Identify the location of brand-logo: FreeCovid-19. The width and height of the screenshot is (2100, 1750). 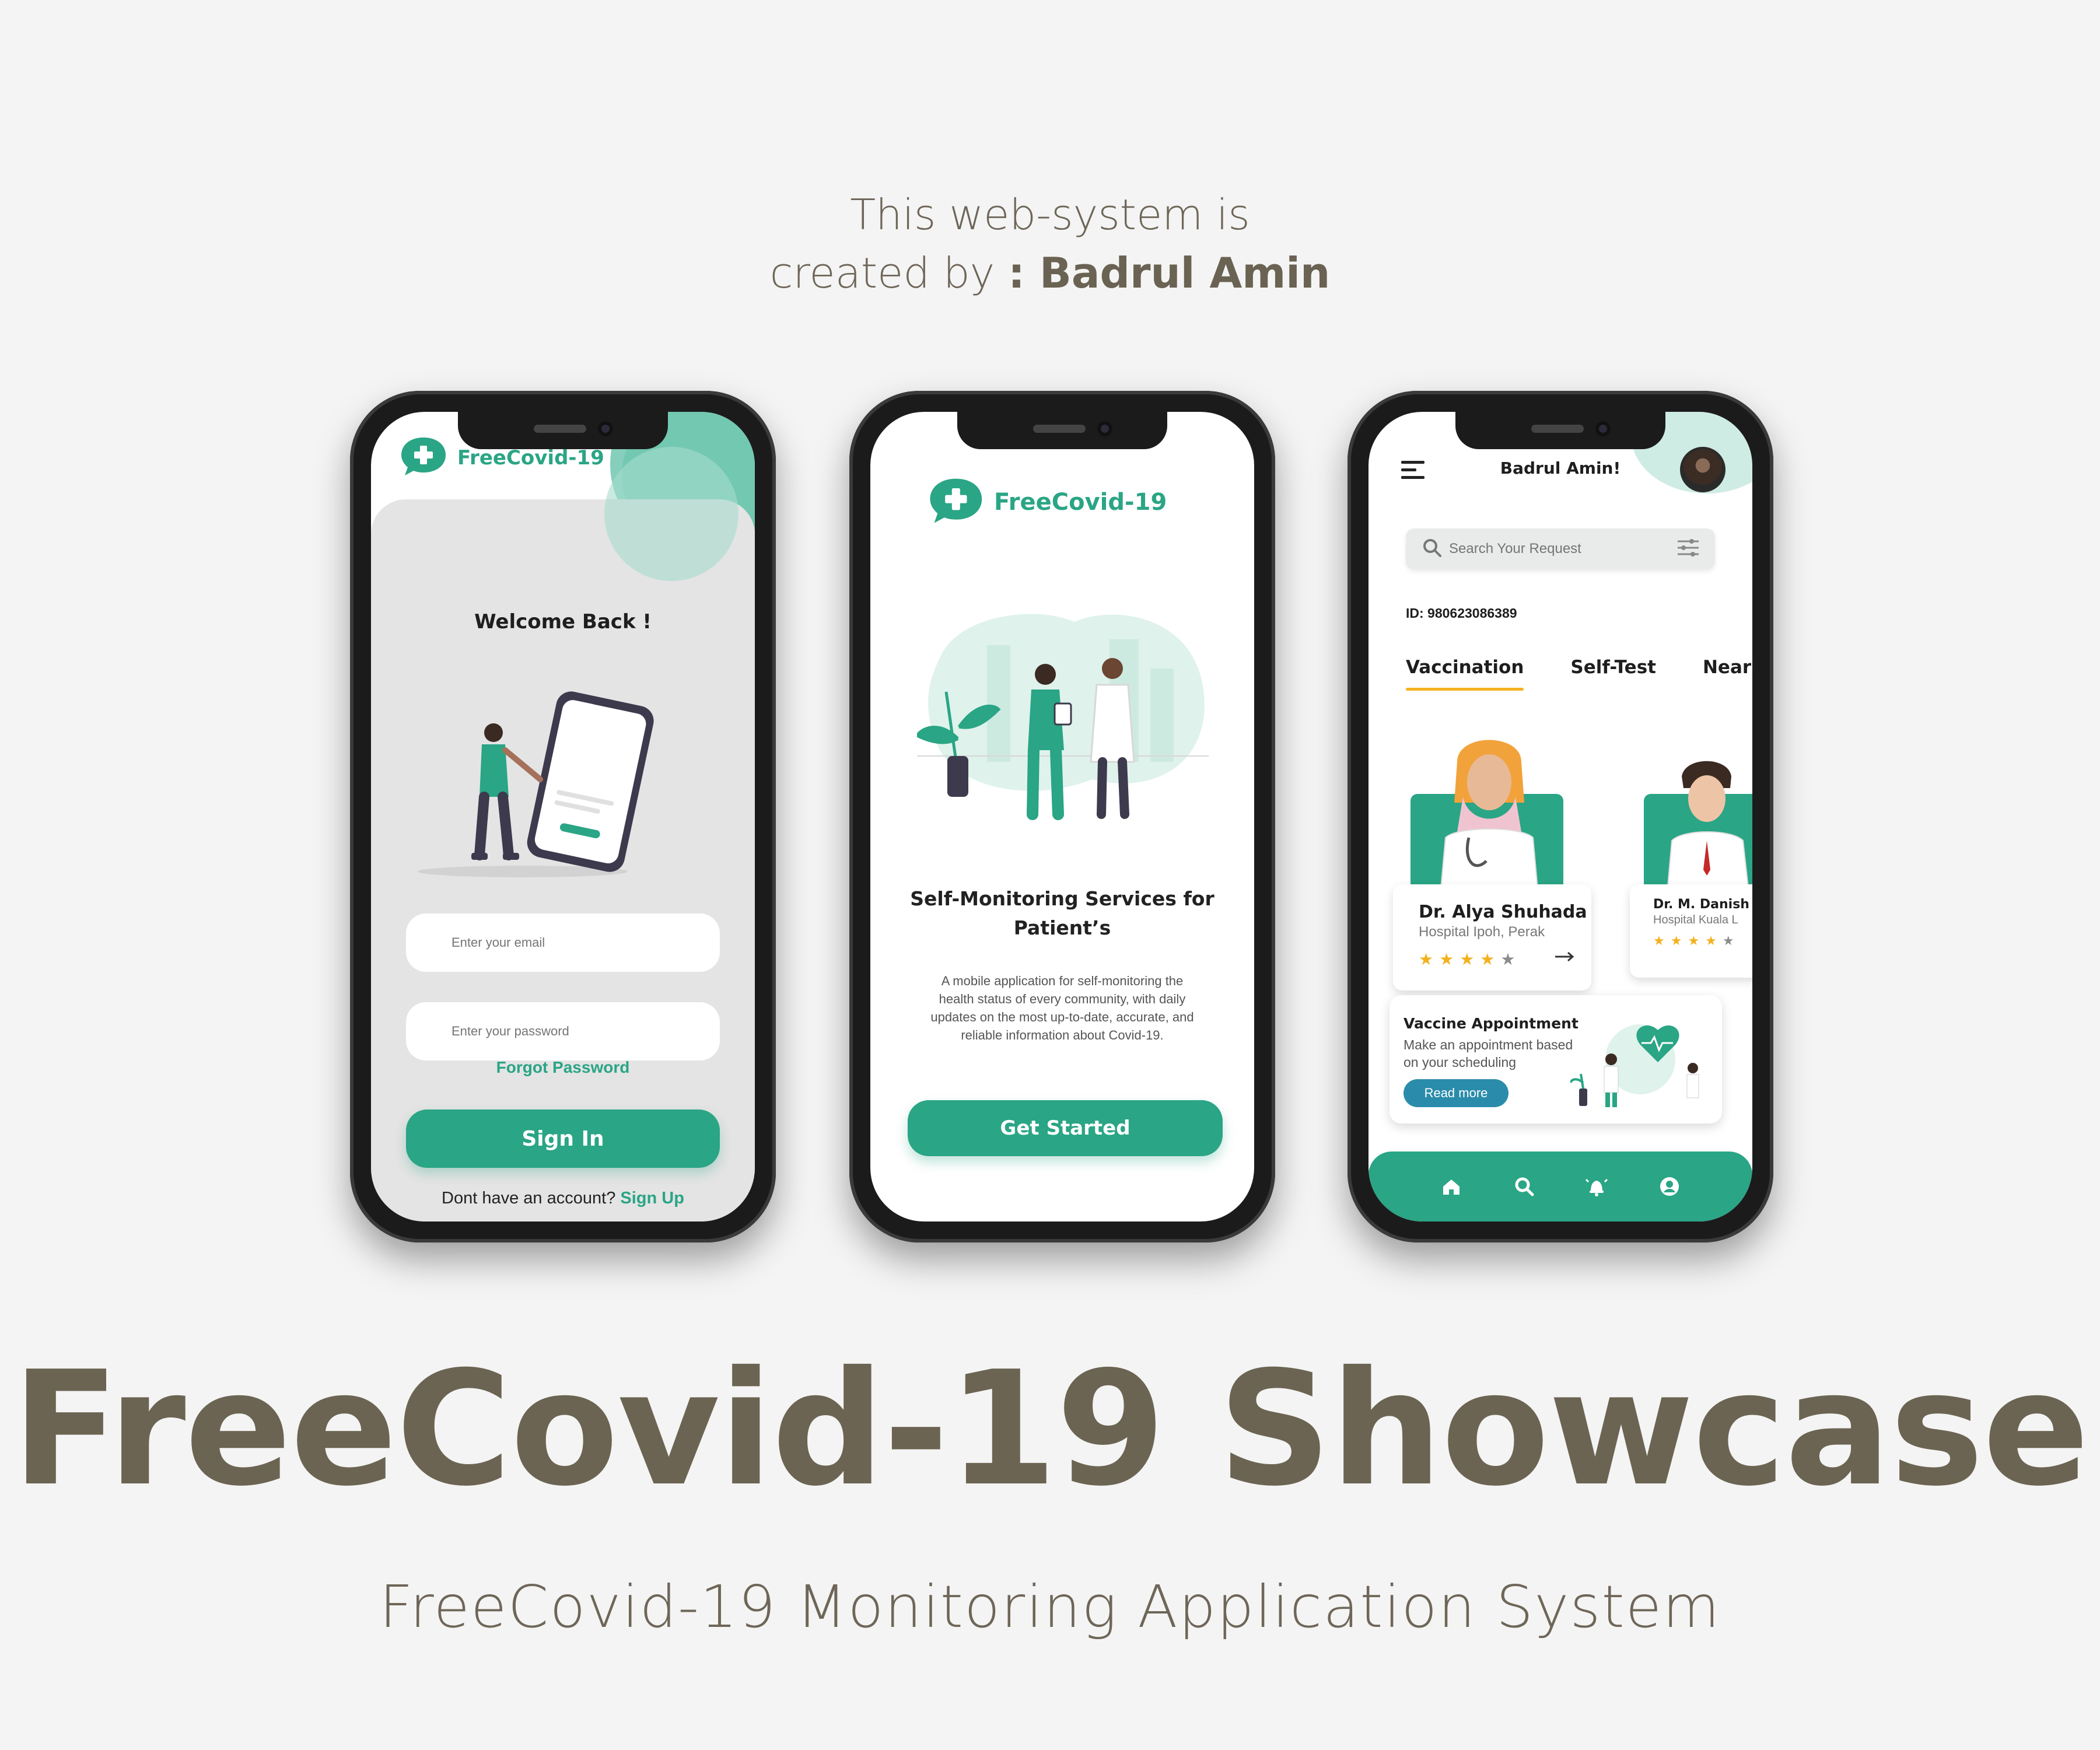
(1048, 502).